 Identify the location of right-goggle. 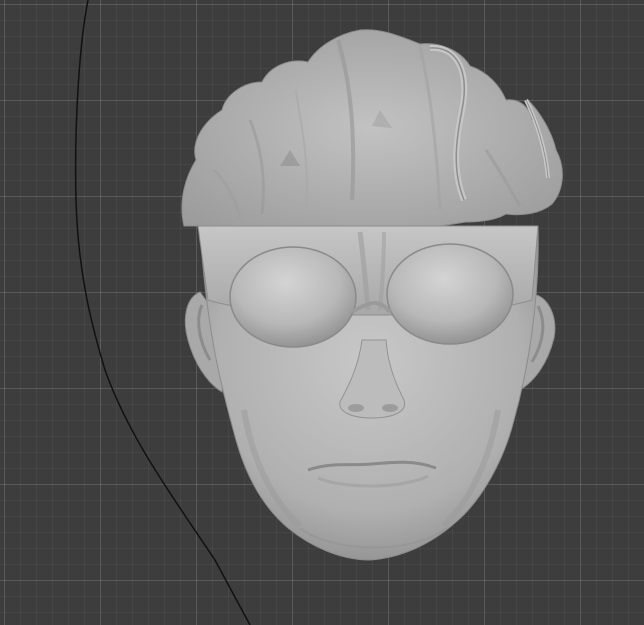
(450, 294).